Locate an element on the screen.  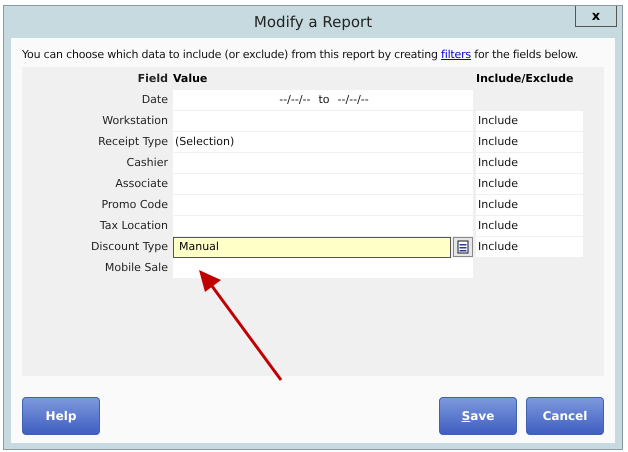
date-separator: to is located at coordinates (324, 100).